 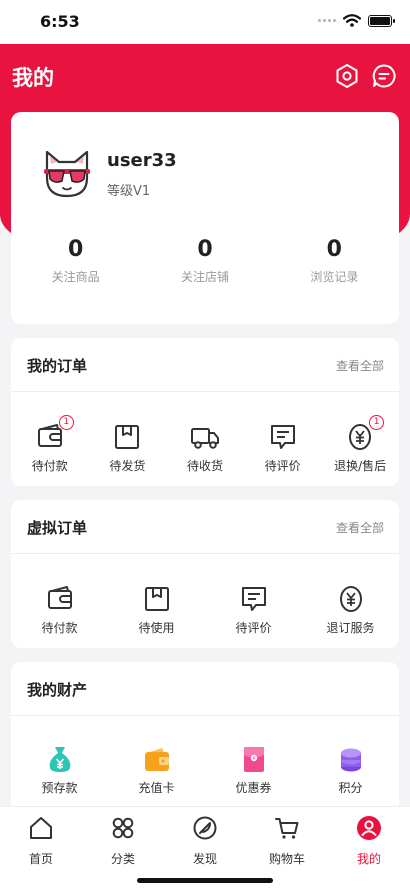 I want to click on order-pending-receipt: 待收货, so click(x=205, y=448).